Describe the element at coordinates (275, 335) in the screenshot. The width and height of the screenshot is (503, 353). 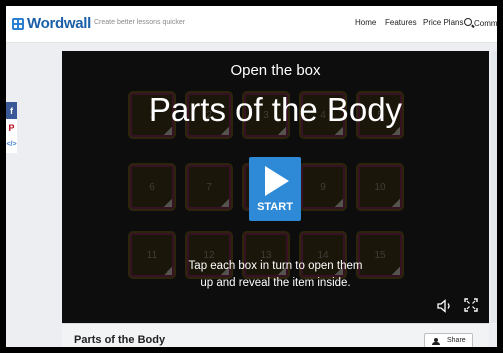
I see `activity-footer: Parts of the Body Share` at that location.